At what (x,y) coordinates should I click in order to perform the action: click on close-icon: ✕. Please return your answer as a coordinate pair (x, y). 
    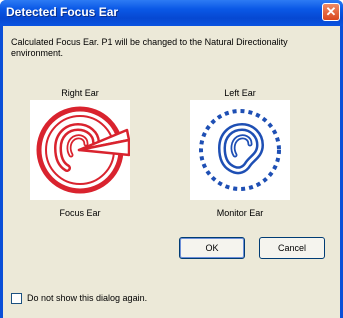
    Looking at the image, I should click on (331, 11).